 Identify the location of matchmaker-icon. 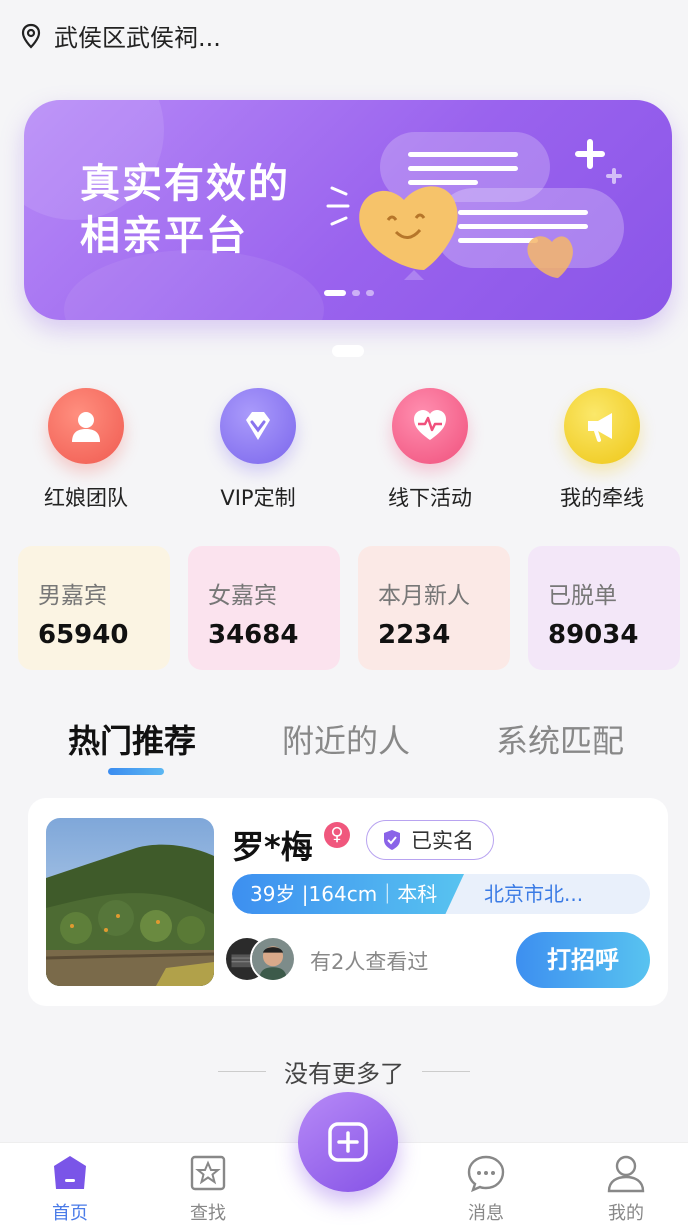
(86, 426).